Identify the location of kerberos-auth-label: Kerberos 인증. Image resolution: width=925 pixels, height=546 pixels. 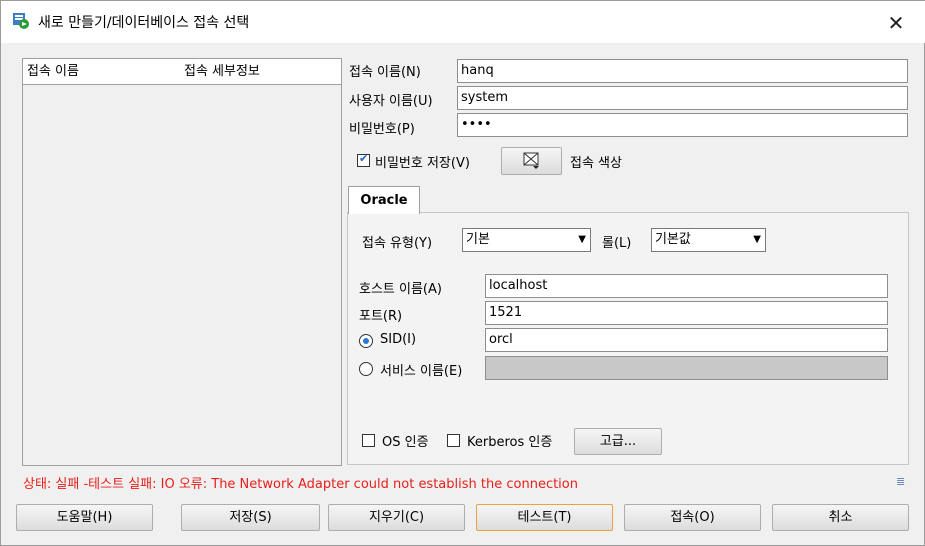
(510, 442).